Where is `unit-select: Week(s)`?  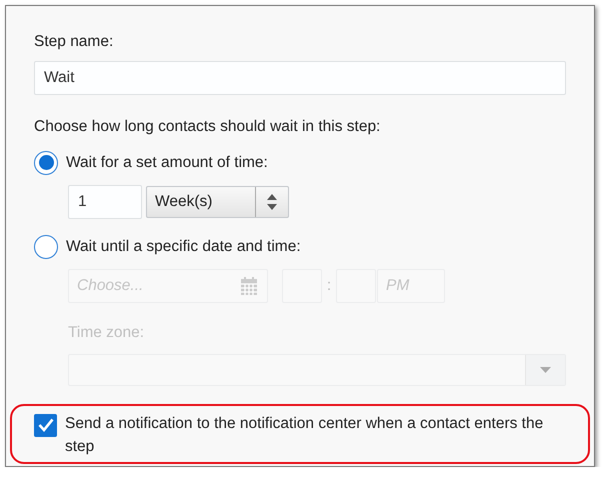
unit-select: Week(s) is located at coordinates (217, 202).